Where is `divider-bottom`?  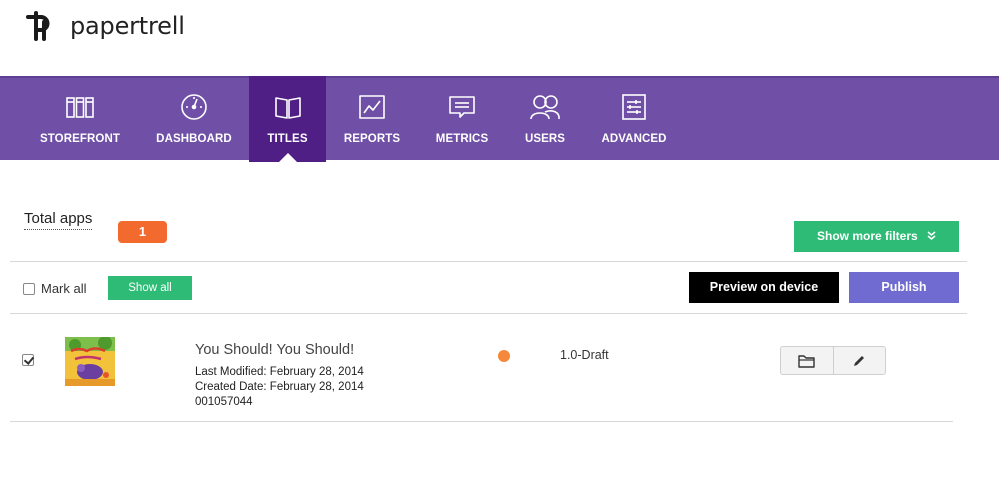 divider-bottom is located at coordinates (481, 421).